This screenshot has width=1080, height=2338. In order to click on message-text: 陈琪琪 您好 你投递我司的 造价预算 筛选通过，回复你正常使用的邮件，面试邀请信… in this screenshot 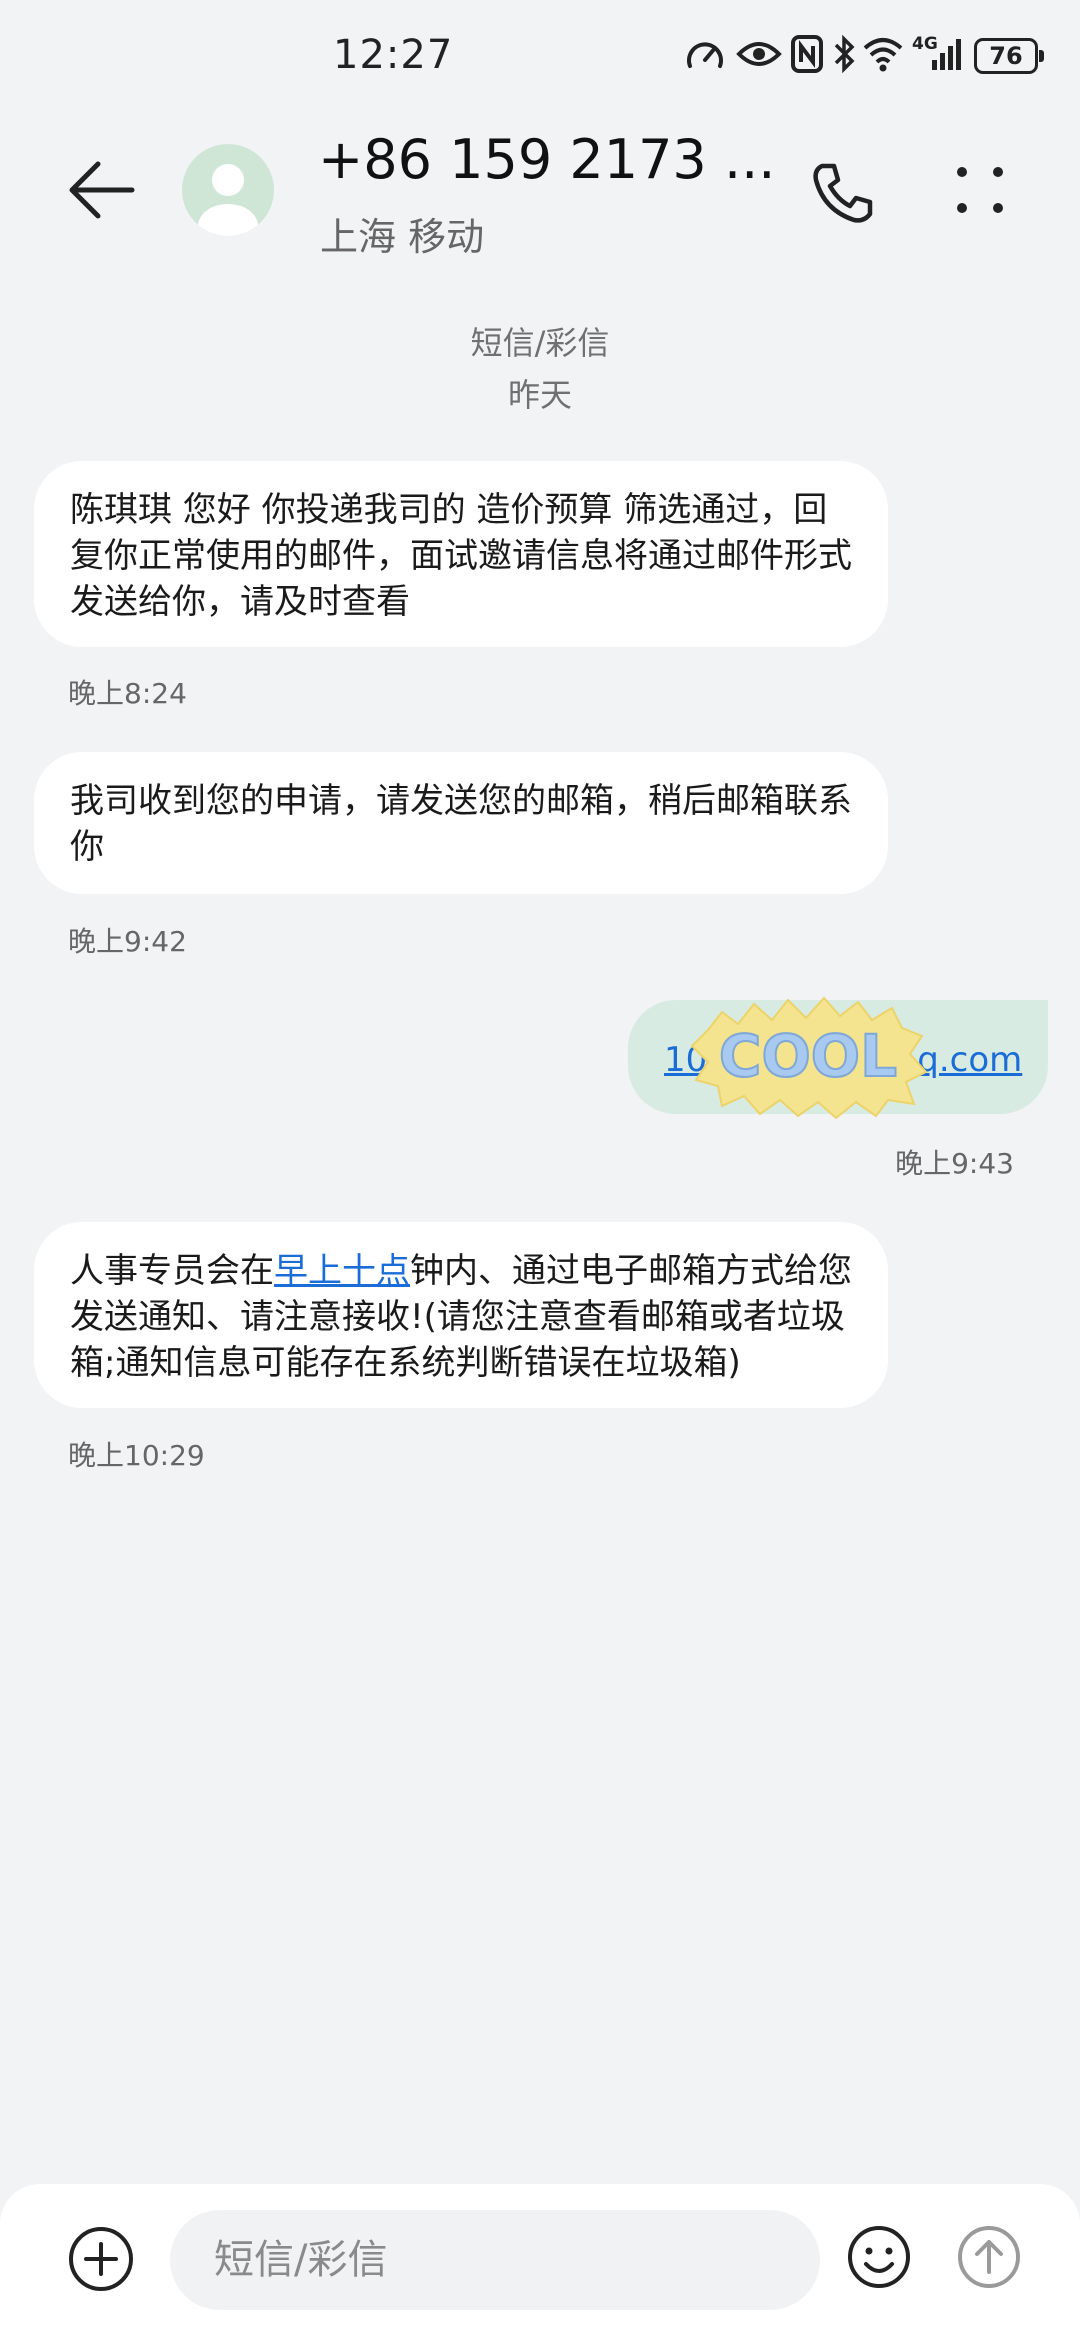, I will do `click(461, 556)`.